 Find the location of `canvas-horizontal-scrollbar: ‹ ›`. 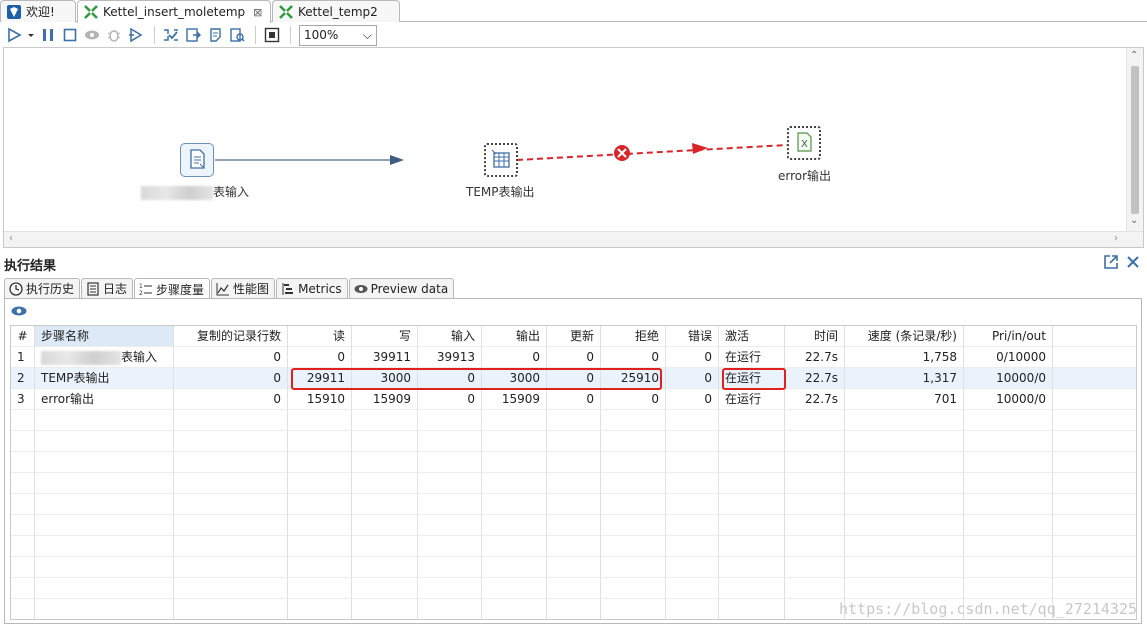

canvas-horizontal-scrollbar: ‹ › is located at coordinates (573, 239).